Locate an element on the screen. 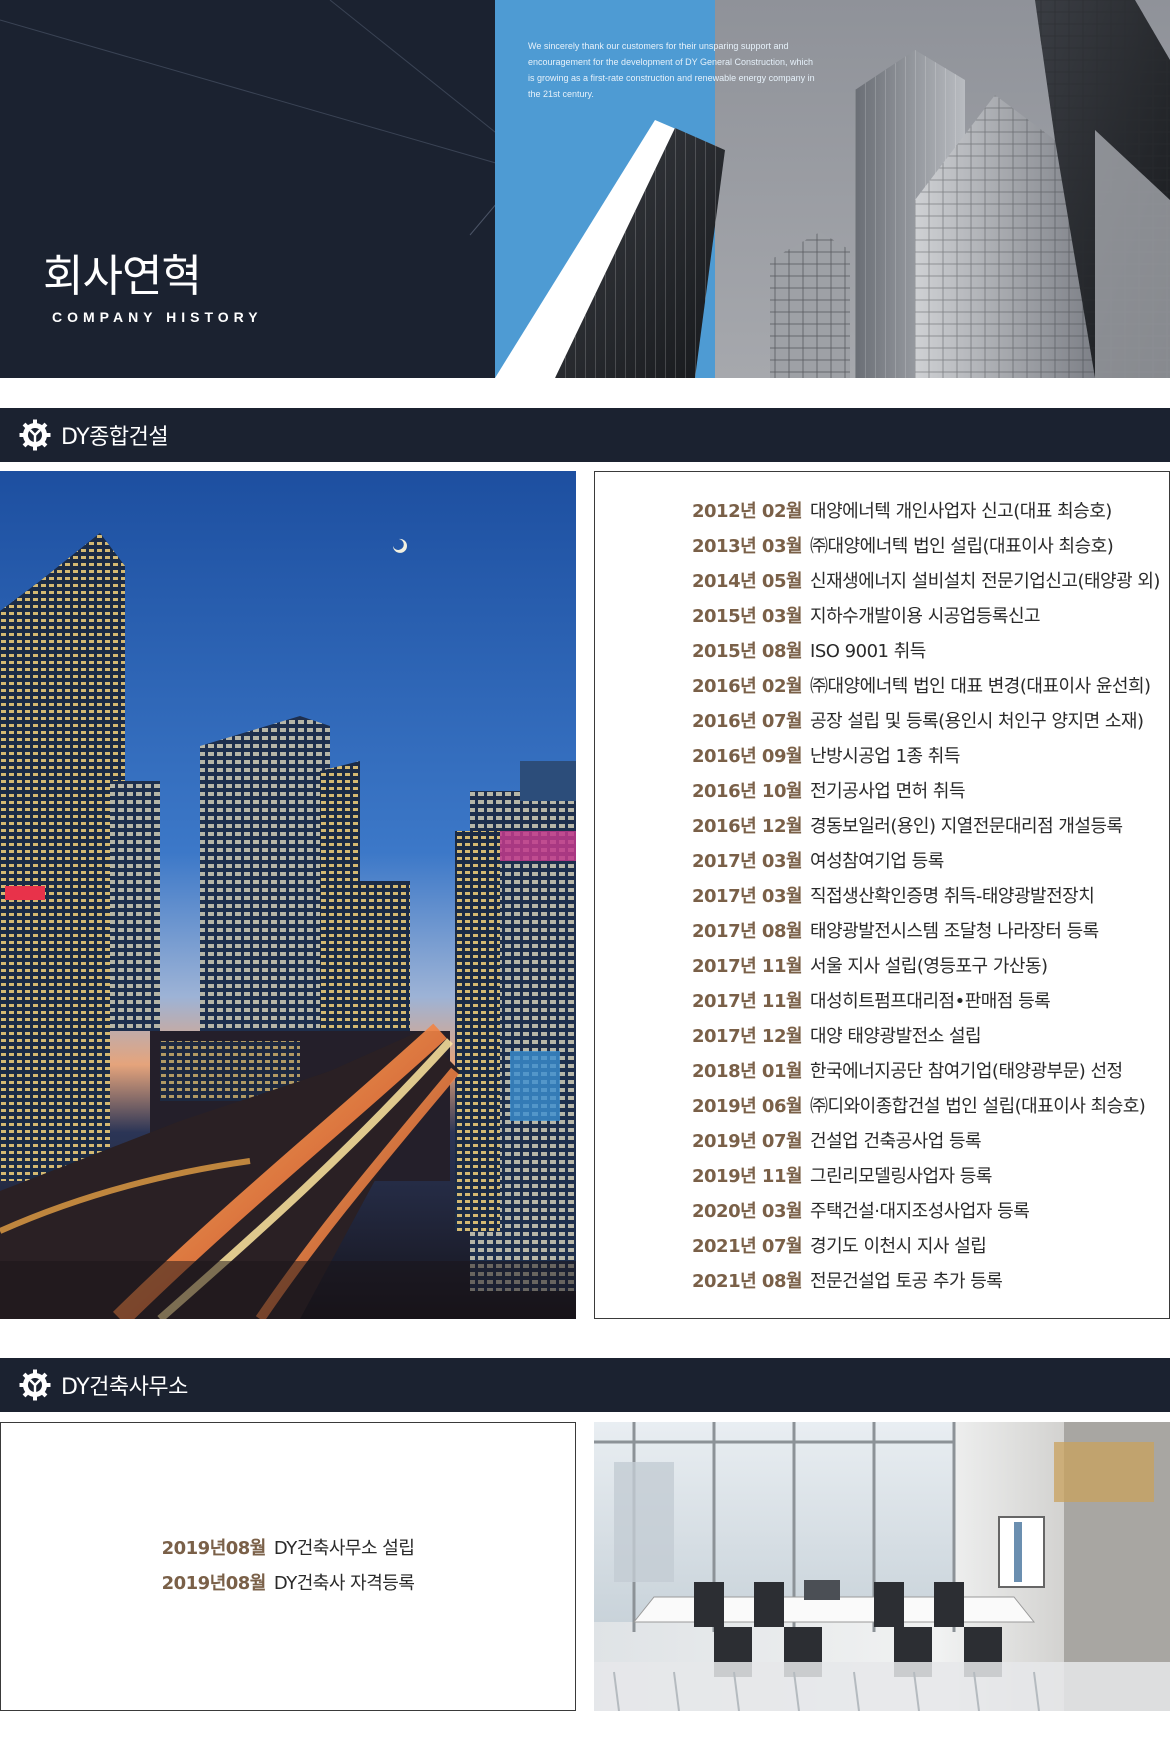 This screenshot has width=1170, height=1761. history-item: 2019년 11월 그린리모델링사업자 등록 is located at coordinates (930, 1176).